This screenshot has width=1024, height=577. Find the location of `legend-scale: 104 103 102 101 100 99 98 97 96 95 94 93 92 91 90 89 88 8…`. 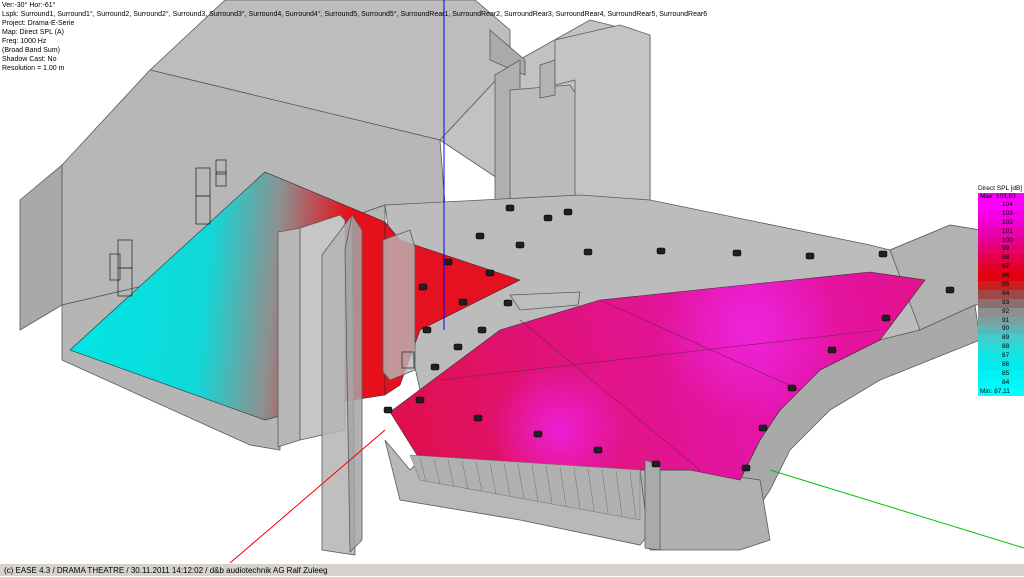

legend-scale: 104 103 102 101 100 99 98 97 96 95 94 93 92 91 90 89 88 8… is located at coordinates (1001, 294).